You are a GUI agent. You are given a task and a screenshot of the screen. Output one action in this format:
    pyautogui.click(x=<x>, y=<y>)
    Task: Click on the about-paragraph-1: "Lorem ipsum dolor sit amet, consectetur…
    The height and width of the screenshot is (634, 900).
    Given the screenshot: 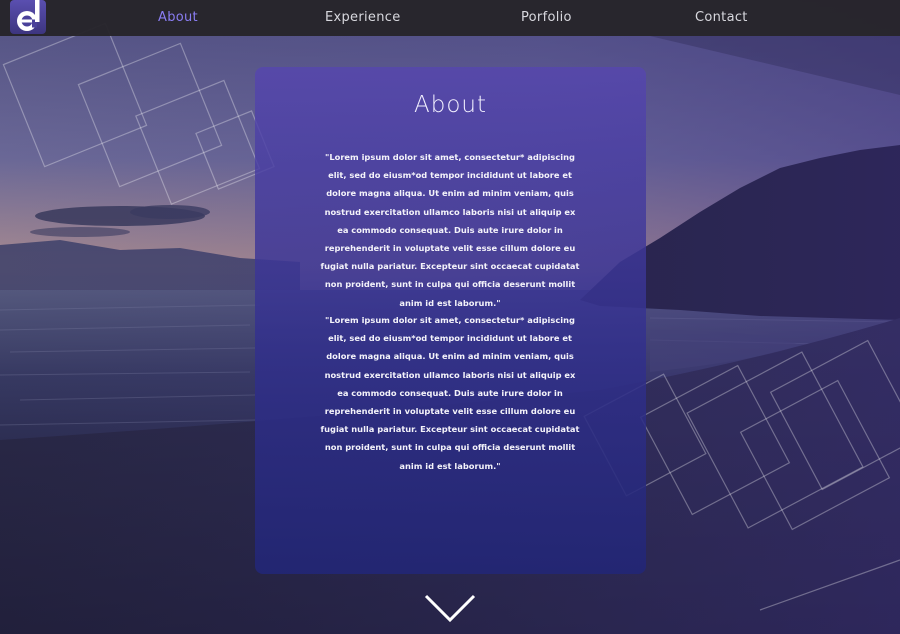 What is the action you would take?
    pyautogui.click(x=450, y=230)
    